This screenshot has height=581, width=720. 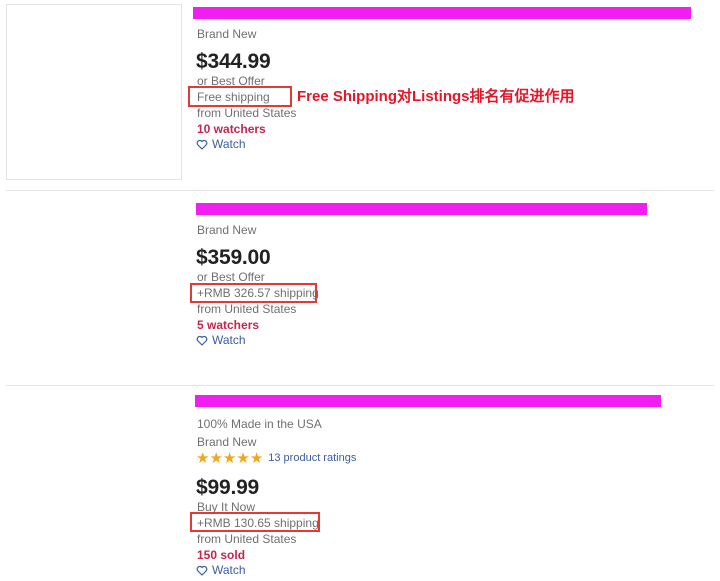 What do you see at coordinates (94, 92) in the screenshot?
I see `listing-1-thumbnail` at bounding box center [94, 92].